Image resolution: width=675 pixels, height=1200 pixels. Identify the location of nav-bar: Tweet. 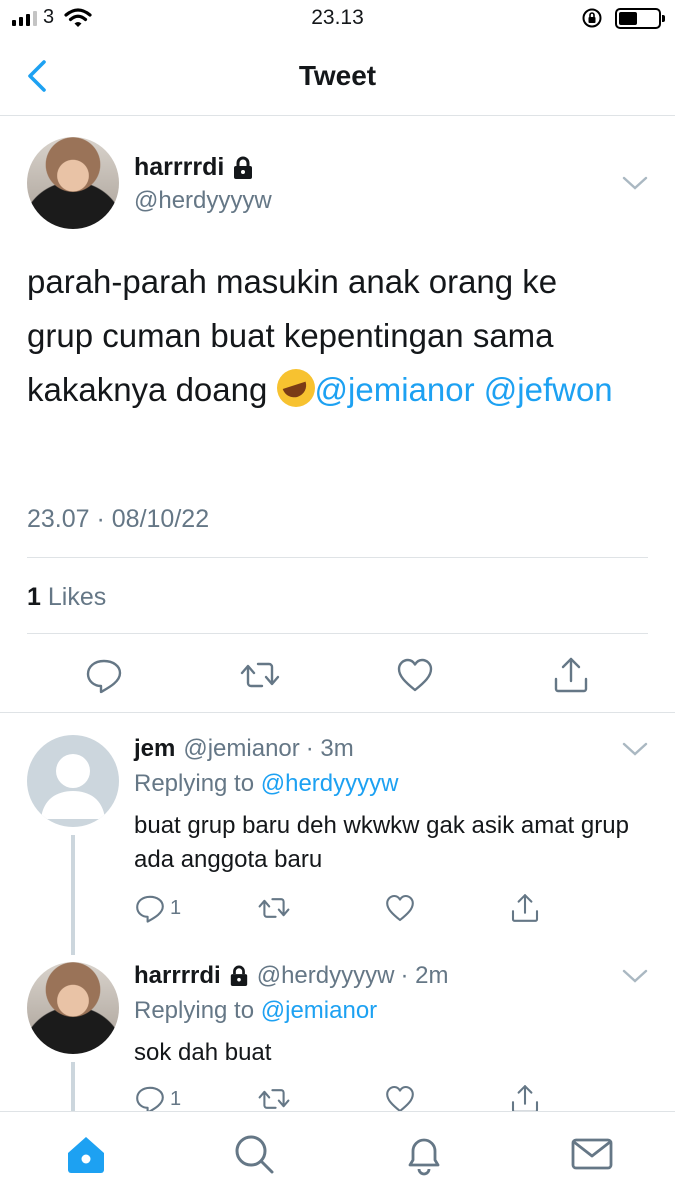
(337, 78).